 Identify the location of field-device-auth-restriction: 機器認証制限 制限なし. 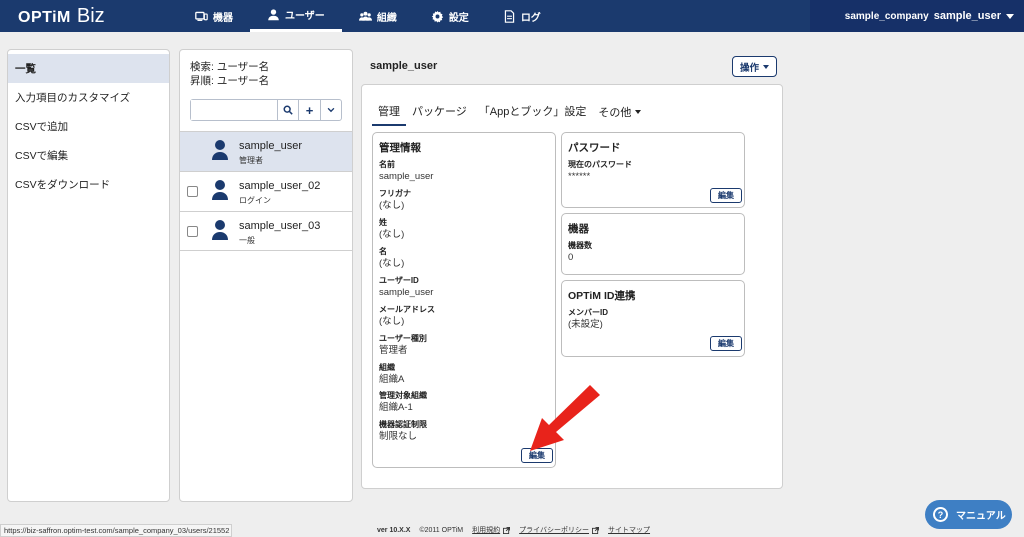
(403, 431).